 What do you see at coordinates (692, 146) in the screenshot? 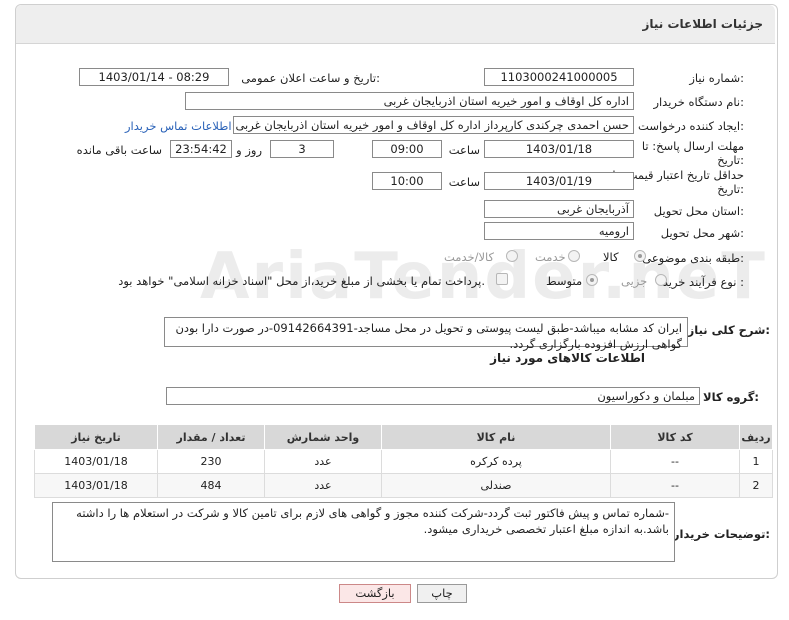
I see `deadline-label: مهلت ارسال پاسخ: تا` at bounding box center [692, 146].